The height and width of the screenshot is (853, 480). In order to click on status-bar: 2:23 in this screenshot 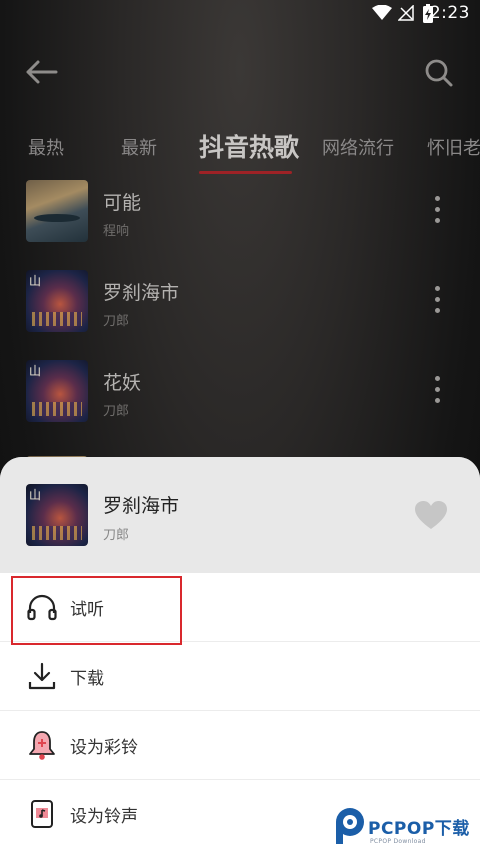, I will do `click(240, 14)`.